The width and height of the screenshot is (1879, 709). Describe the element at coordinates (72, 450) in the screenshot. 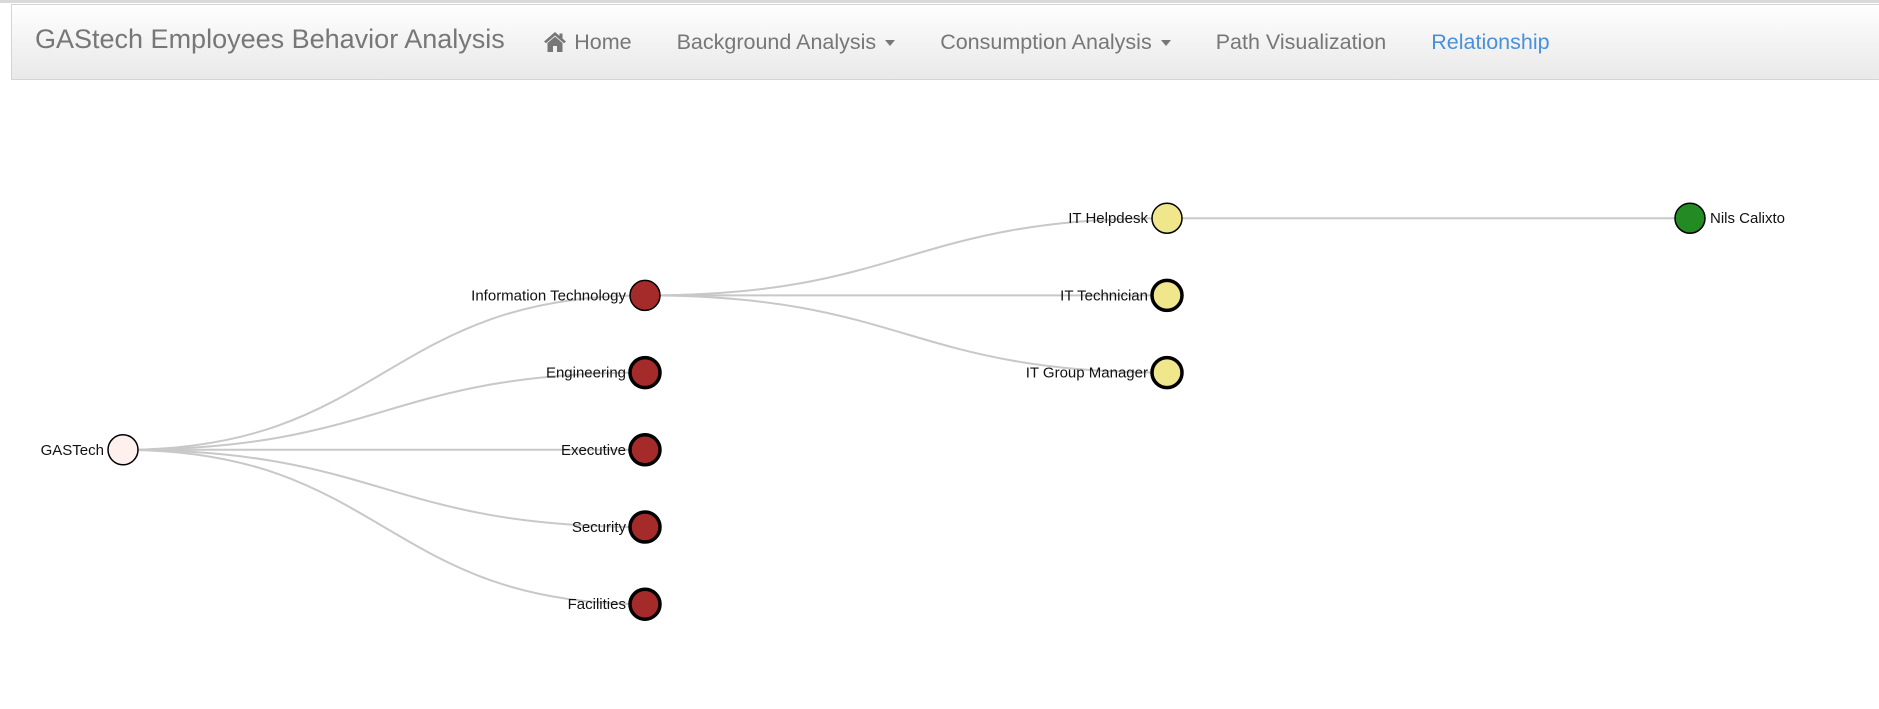

I see `tree-node-label: GASTech` at that location.